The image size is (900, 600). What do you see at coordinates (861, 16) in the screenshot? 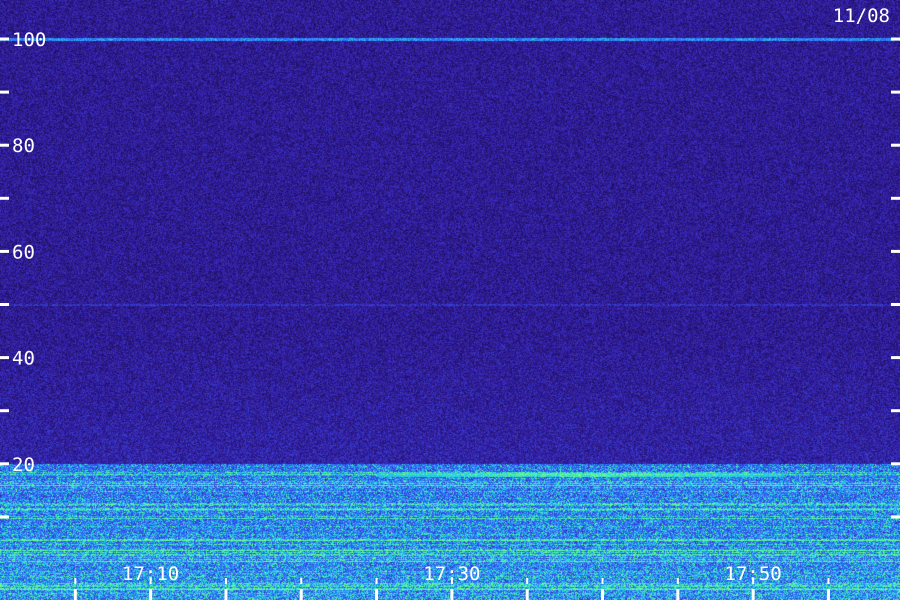
I see `date-label: 11/08` at bounding box center [861, 16].